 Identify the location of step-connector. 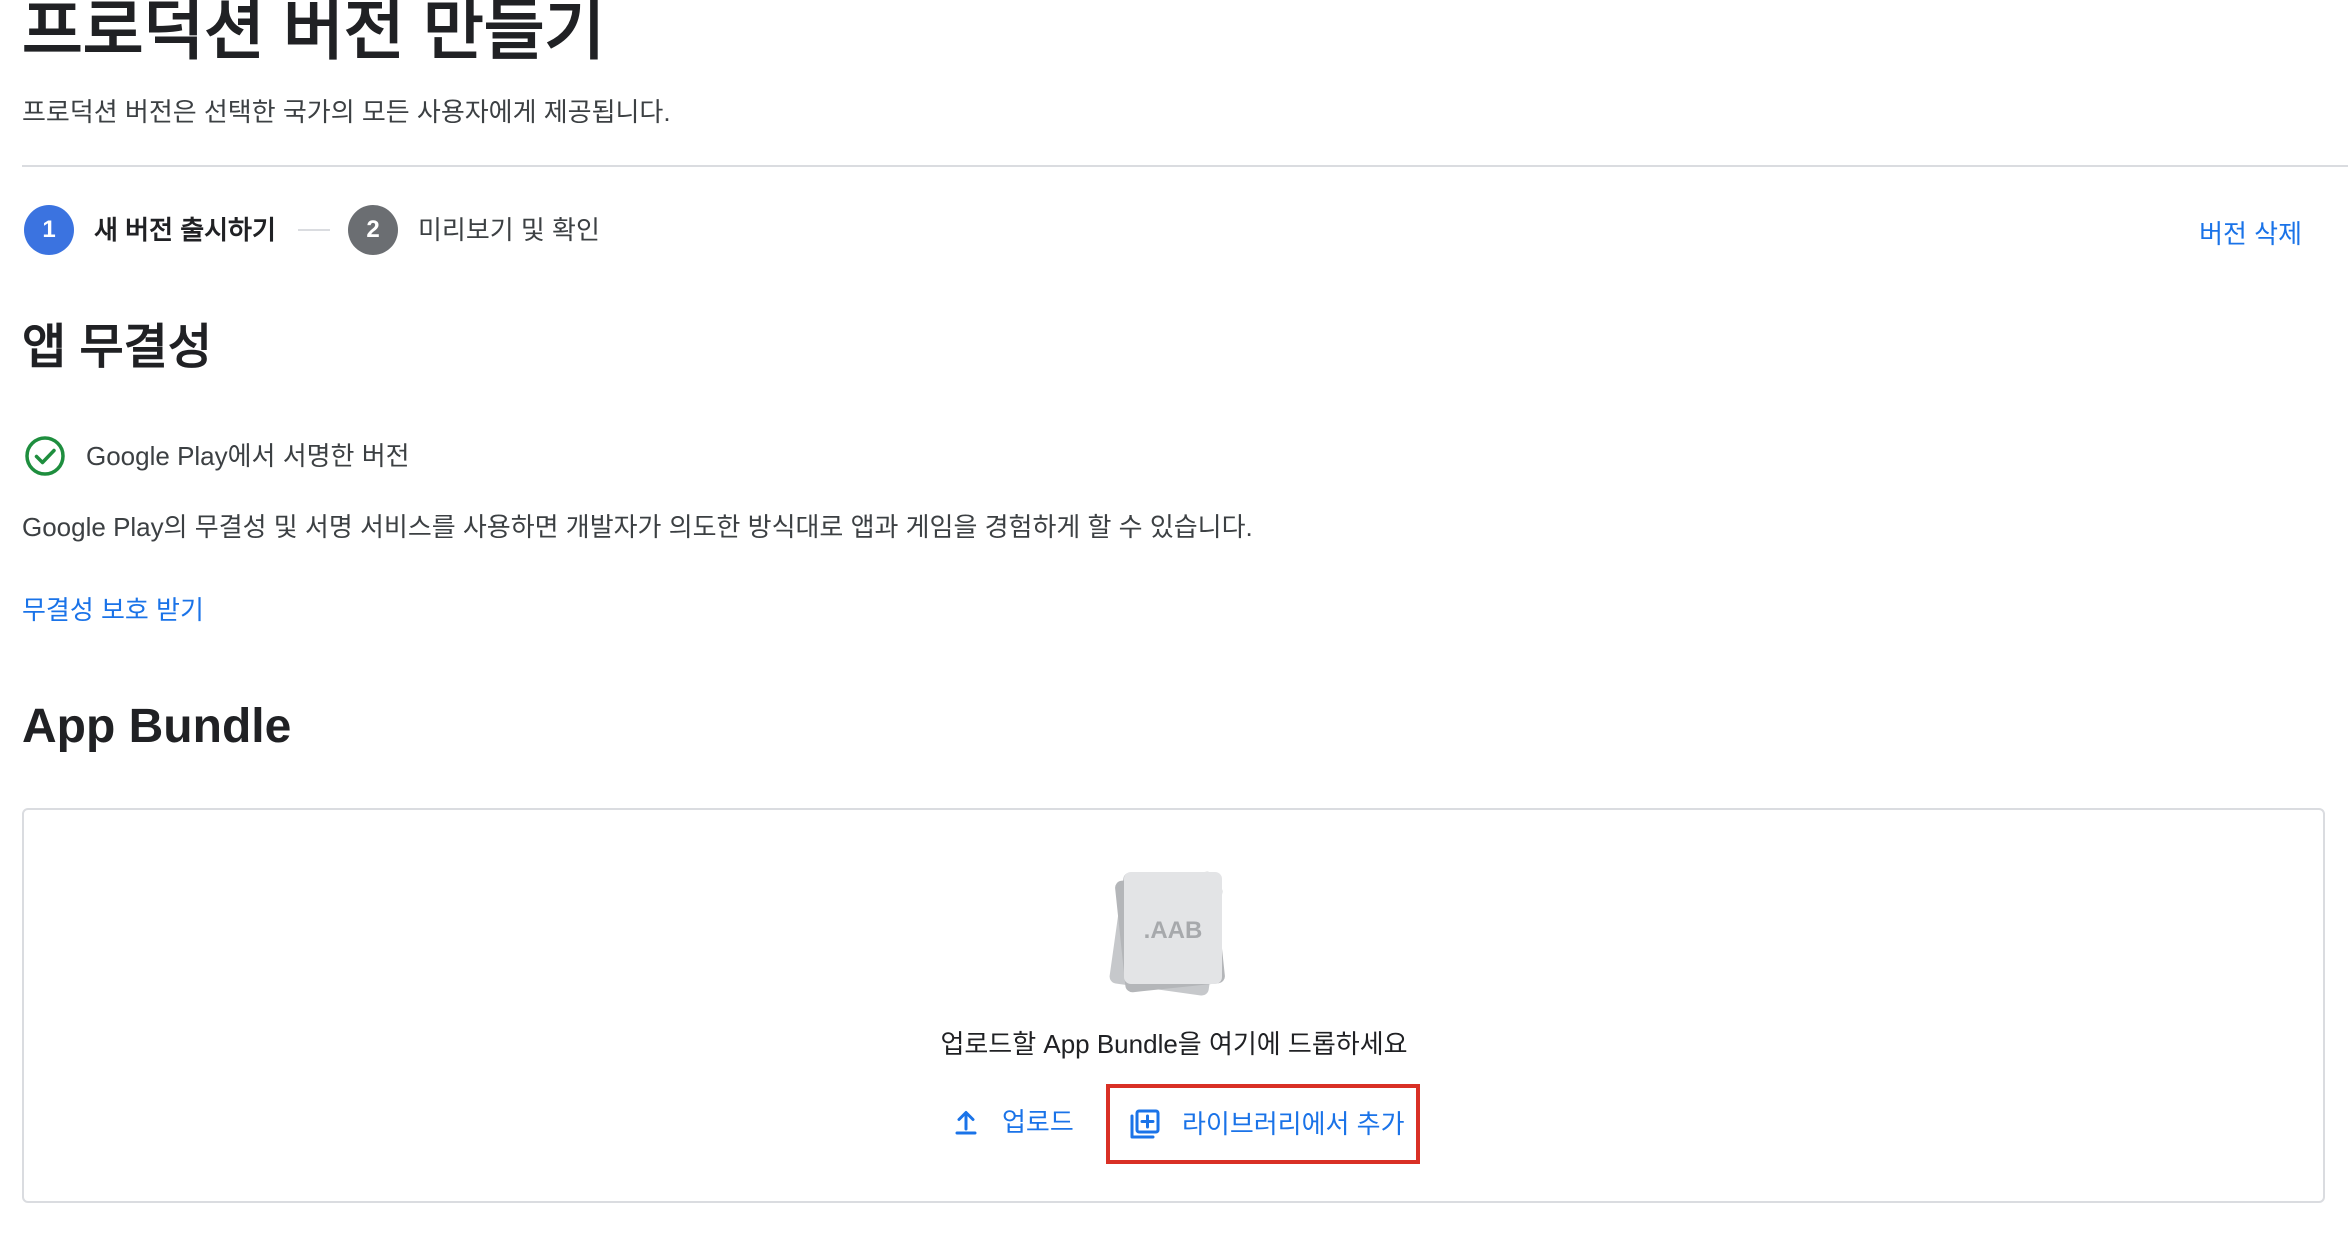
(314, 230).